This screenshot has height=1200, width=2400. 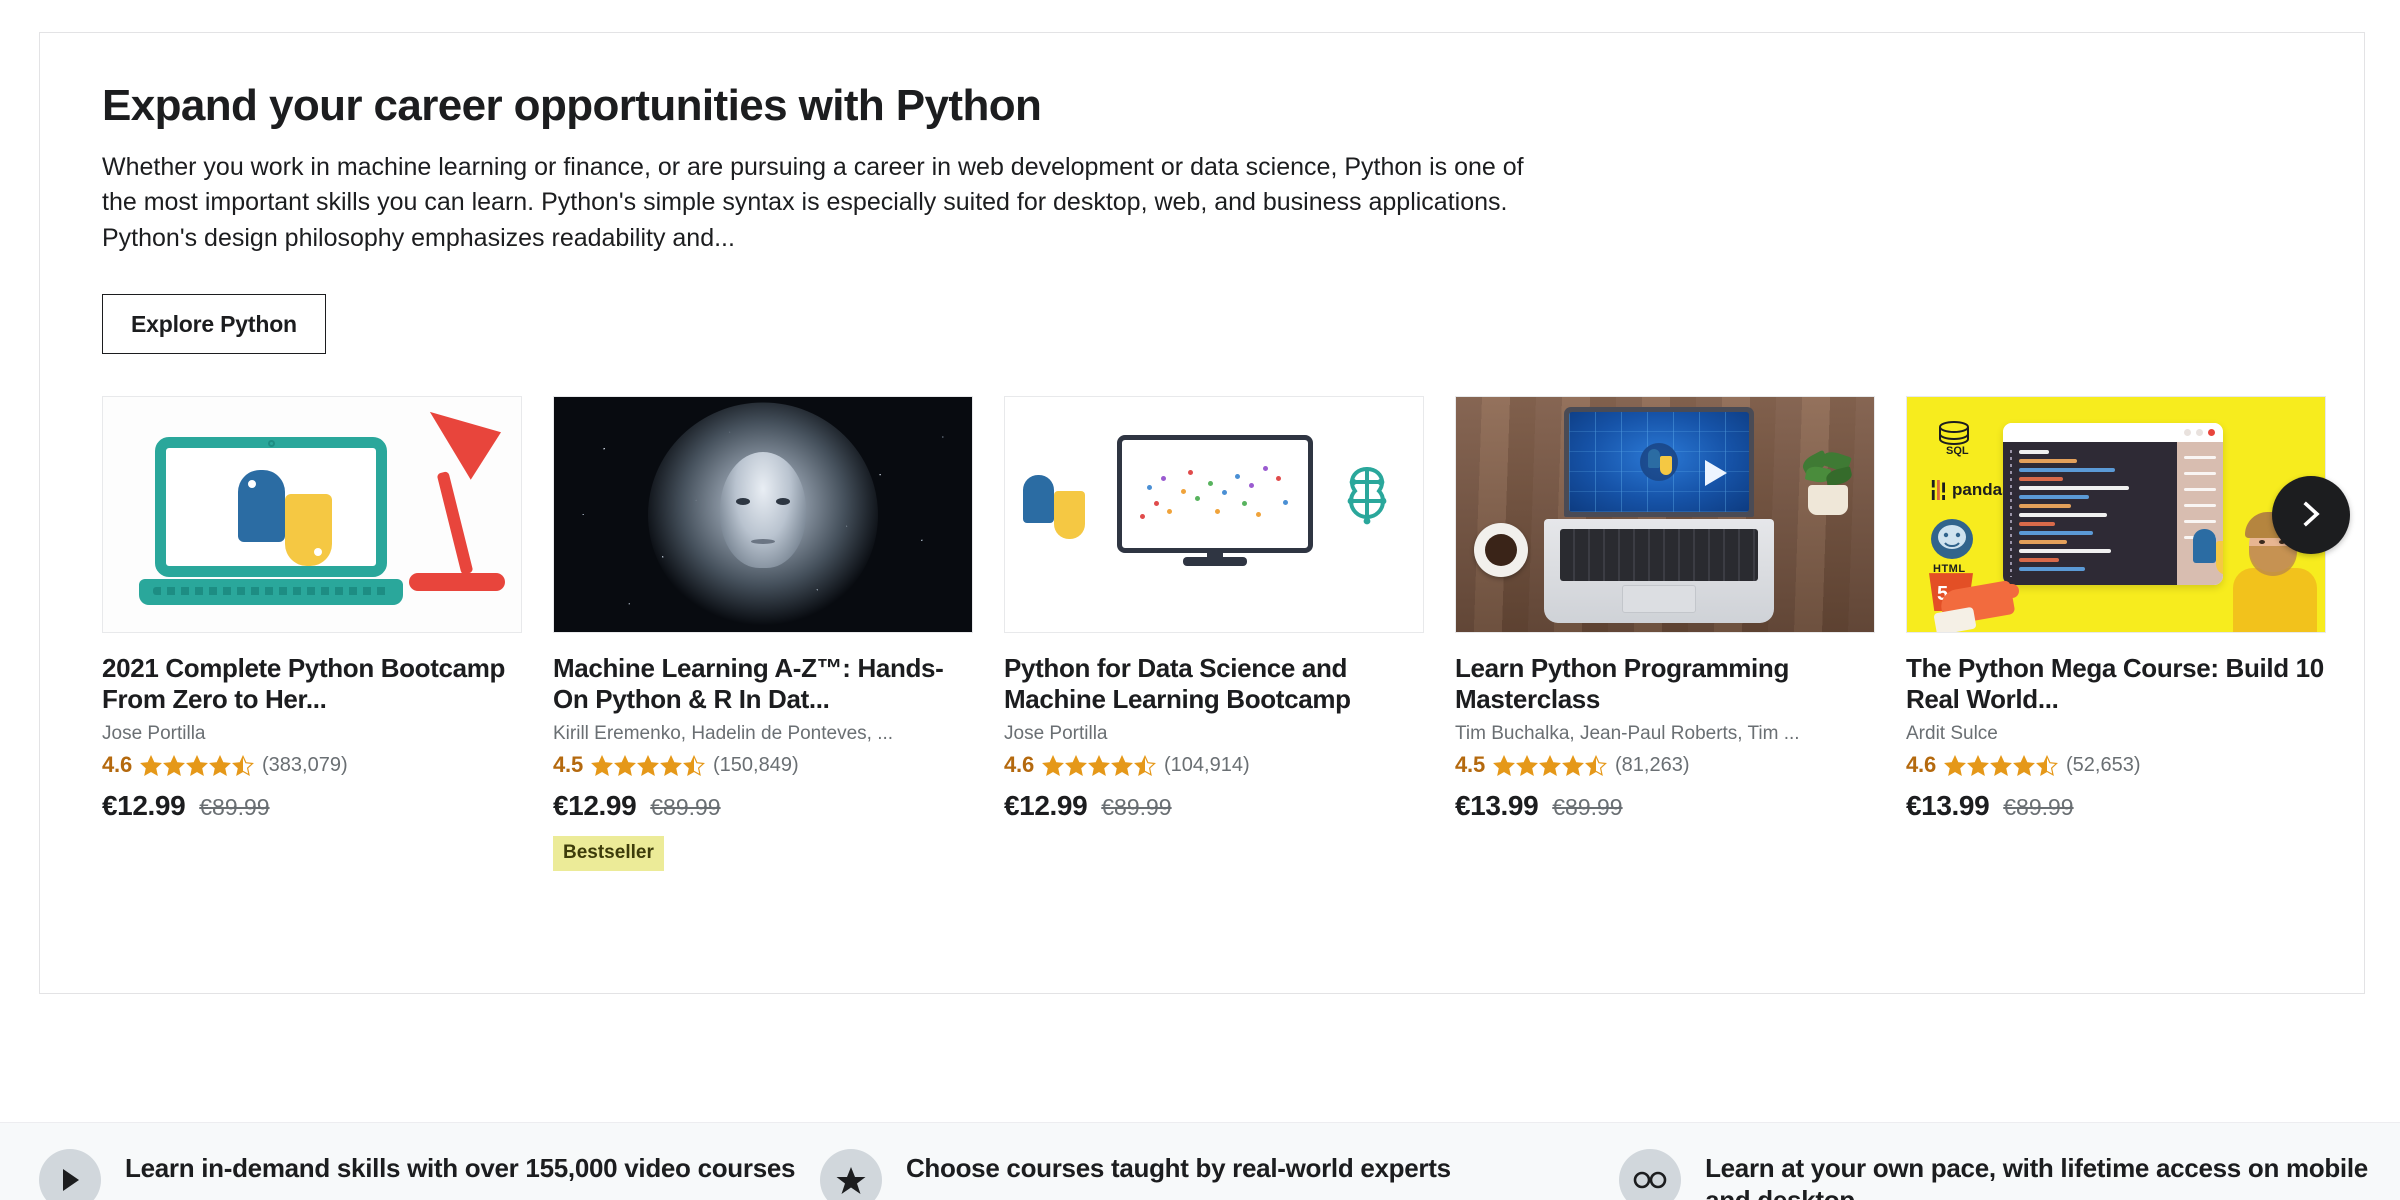 I want to click on chevron-right-icon, so click(x=2311, y=515).